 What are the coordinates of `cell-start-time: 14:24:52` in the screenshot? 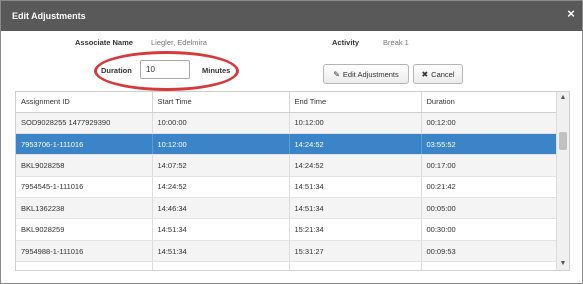 It's located at (221, 187).